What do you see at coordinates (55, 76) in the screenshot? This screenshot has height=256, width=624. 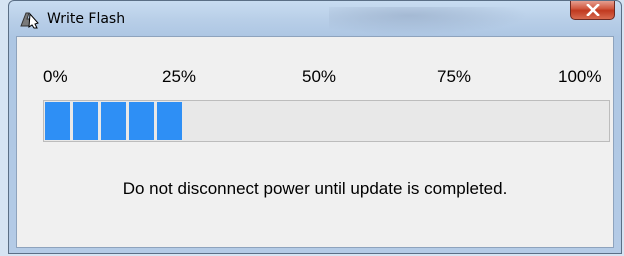 I see `scale-label-0: 0%` at bounding box center [55, 76].